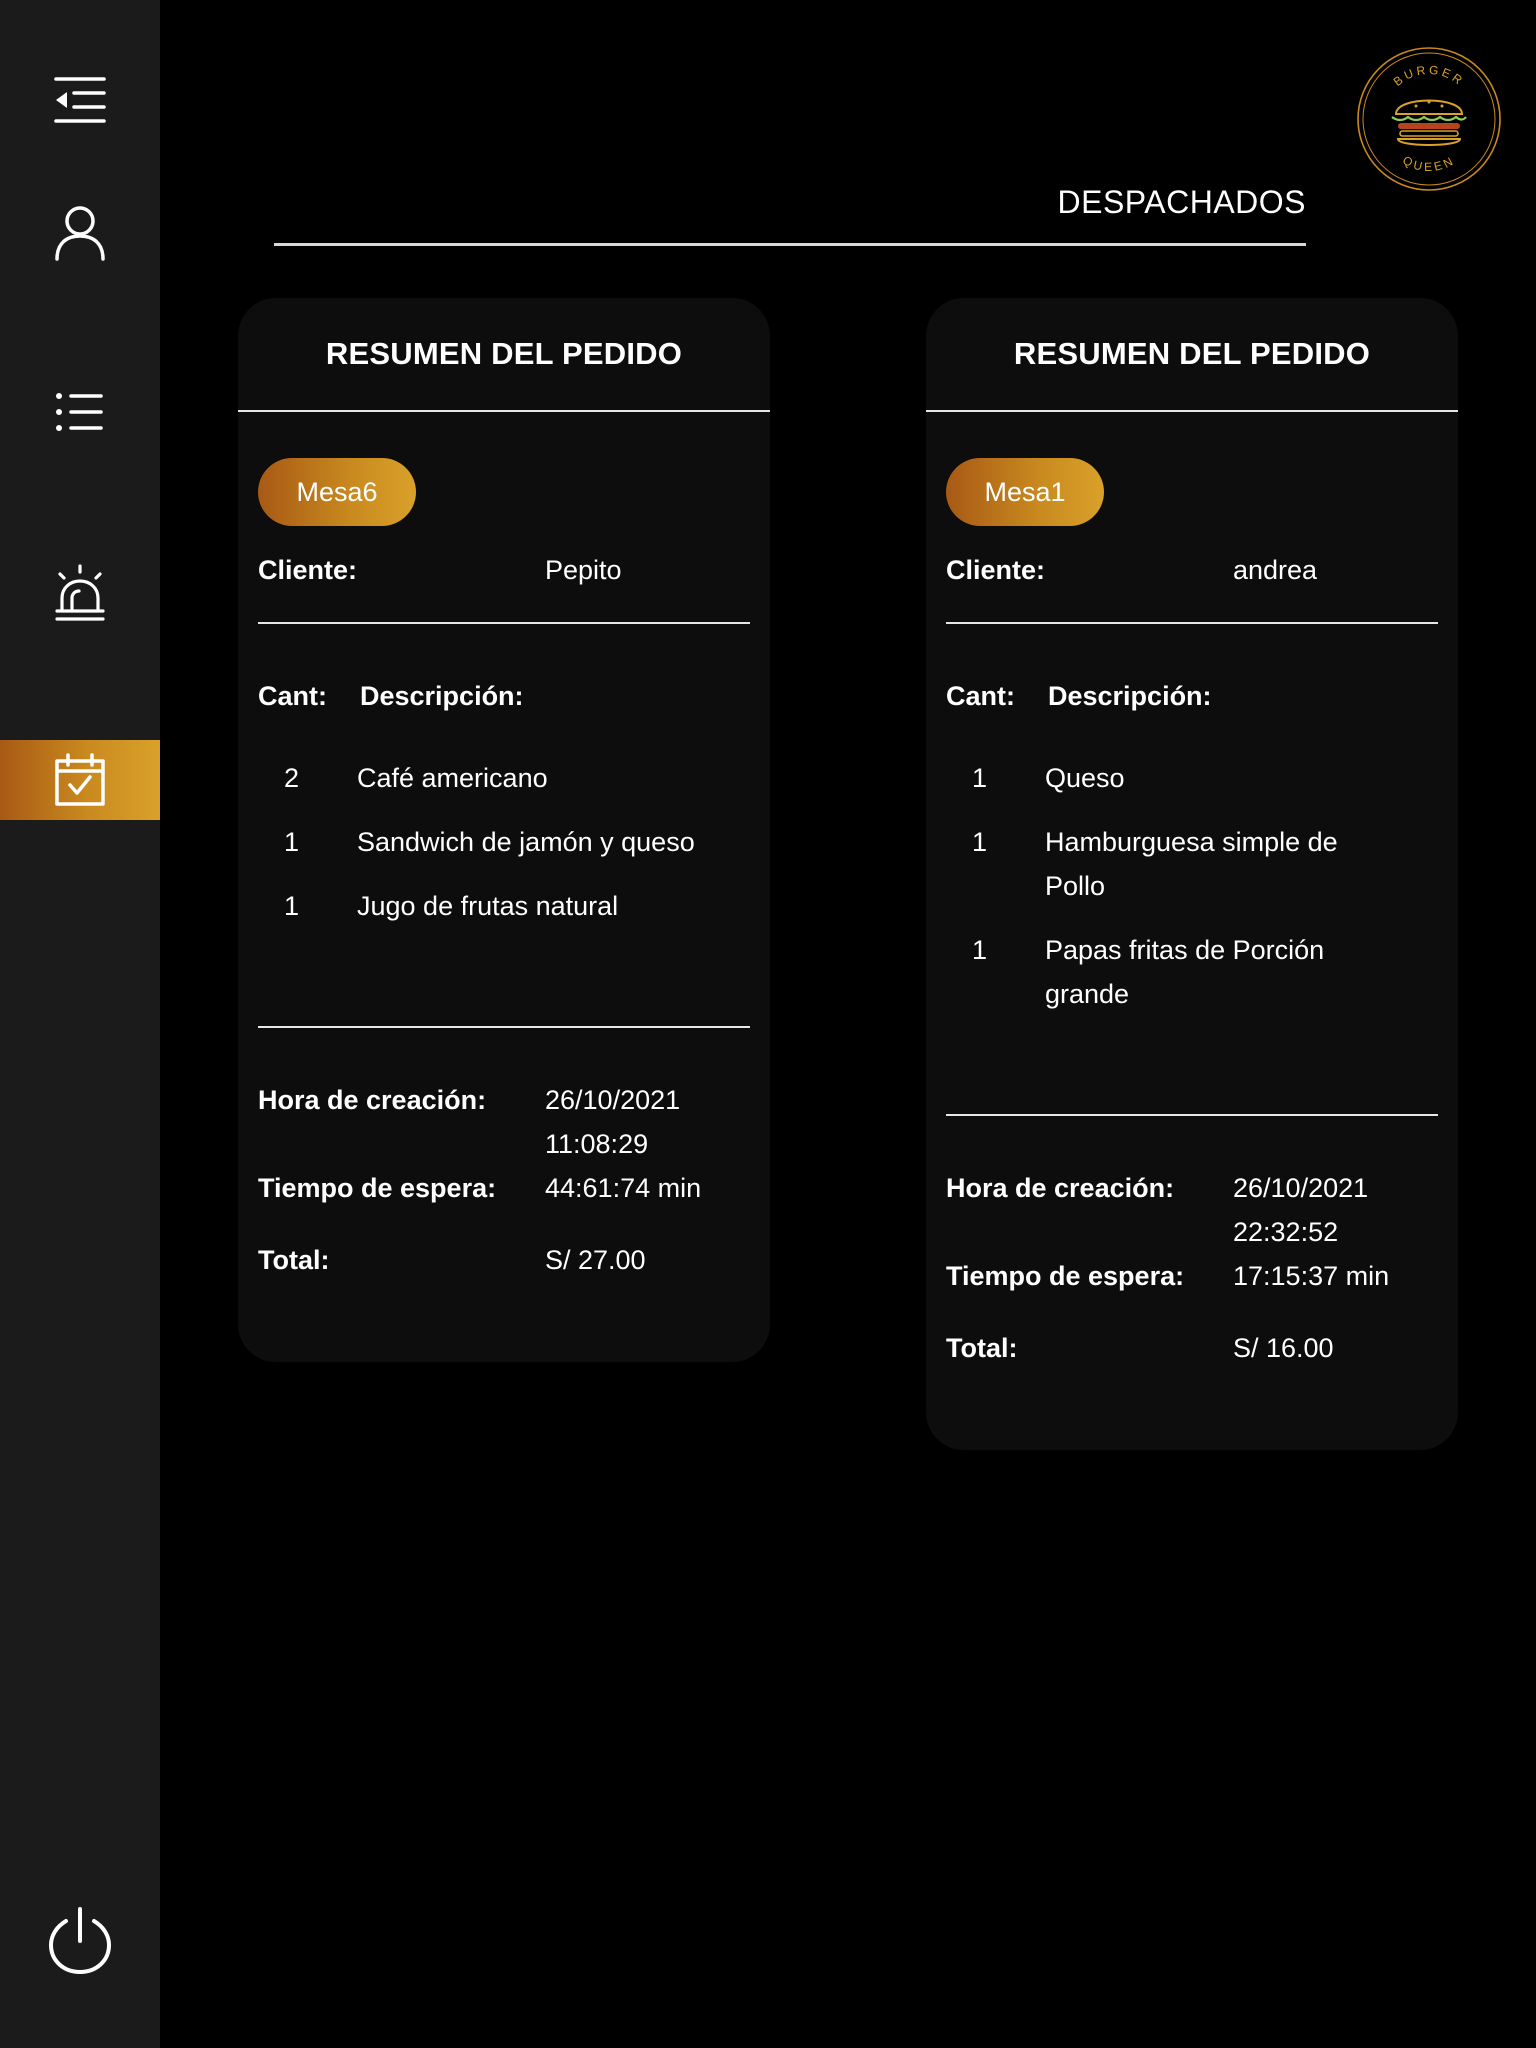  I want to click on logo-bottom-text: QUEEN, so click(1427, 163).